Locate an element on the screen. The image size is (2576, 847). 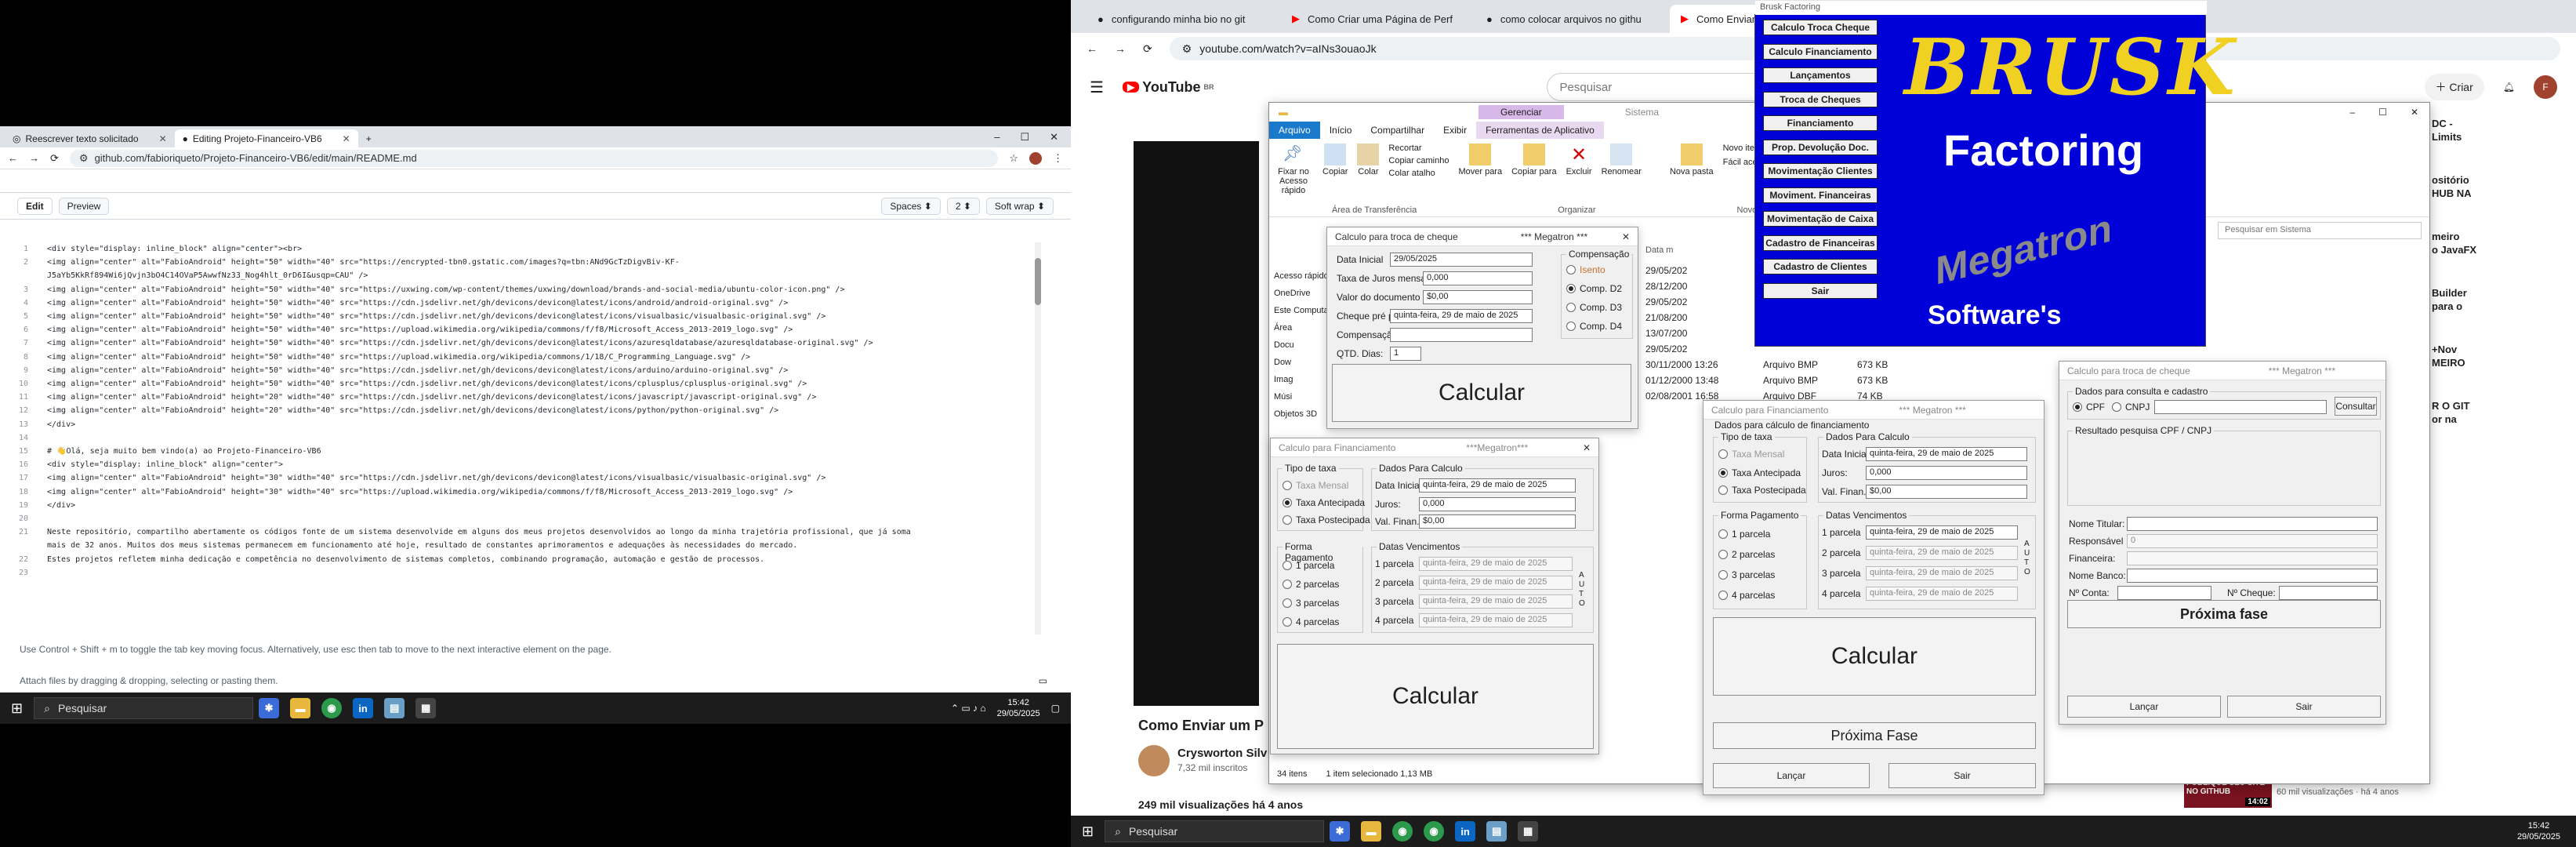
cheque-number-field is located at coordinates (2329, 593).